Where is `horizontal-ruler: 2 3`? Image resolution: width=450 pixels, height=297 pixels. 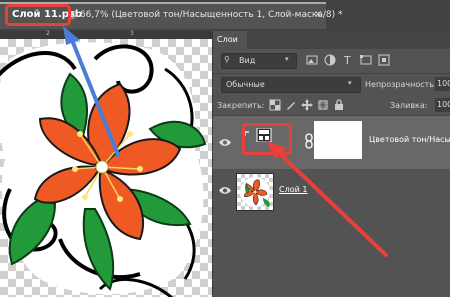
horizontal-ruler: 2 3 is located at coordinates (106, 34).